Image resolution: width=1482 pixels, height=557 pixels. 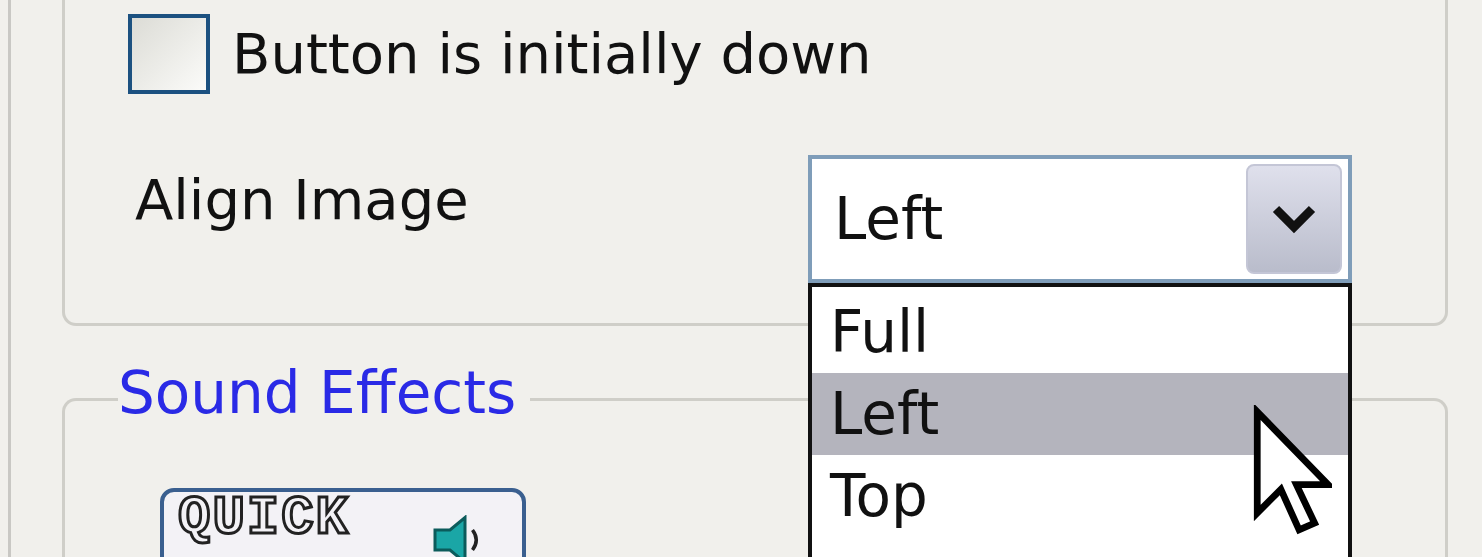 What do you see at coordinates (1080, 332) in the screenshot?
I see `dropdown-option: Full` at bounding box center [1080, 332].